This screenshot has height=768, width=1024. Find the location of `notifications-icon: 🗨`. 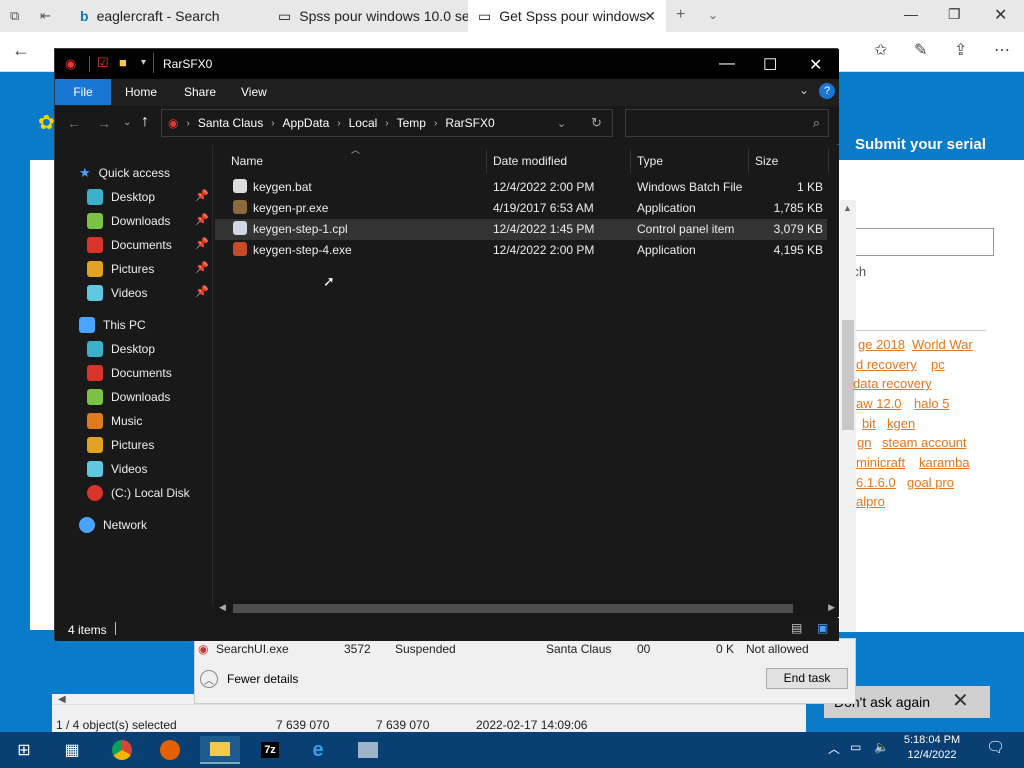

notifications-icon: 🗨 is located at coordinates (995, 747).